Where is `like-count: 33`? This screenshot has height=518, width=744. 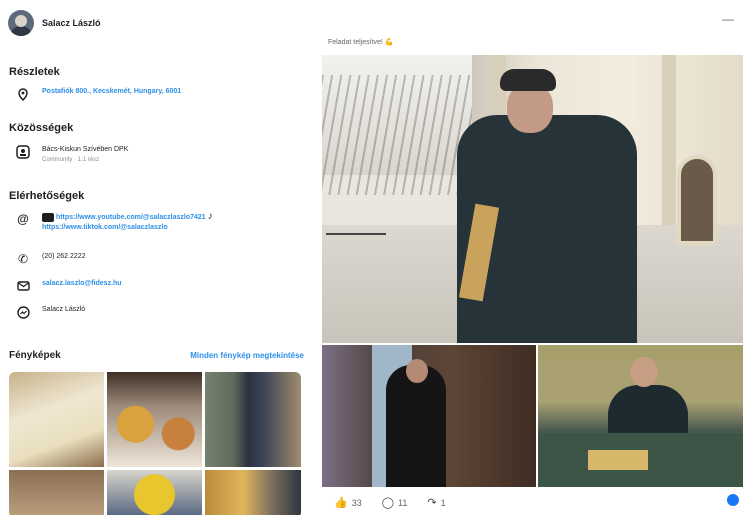 like-count: 33 is located at coordinates (357, 503).